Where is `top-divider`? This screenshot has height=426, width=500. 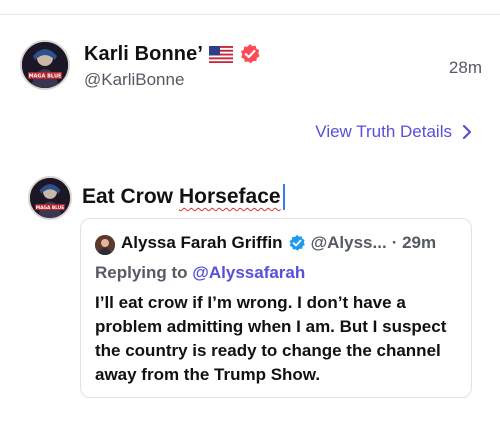 top-divider is located at coordinates (250, 14).